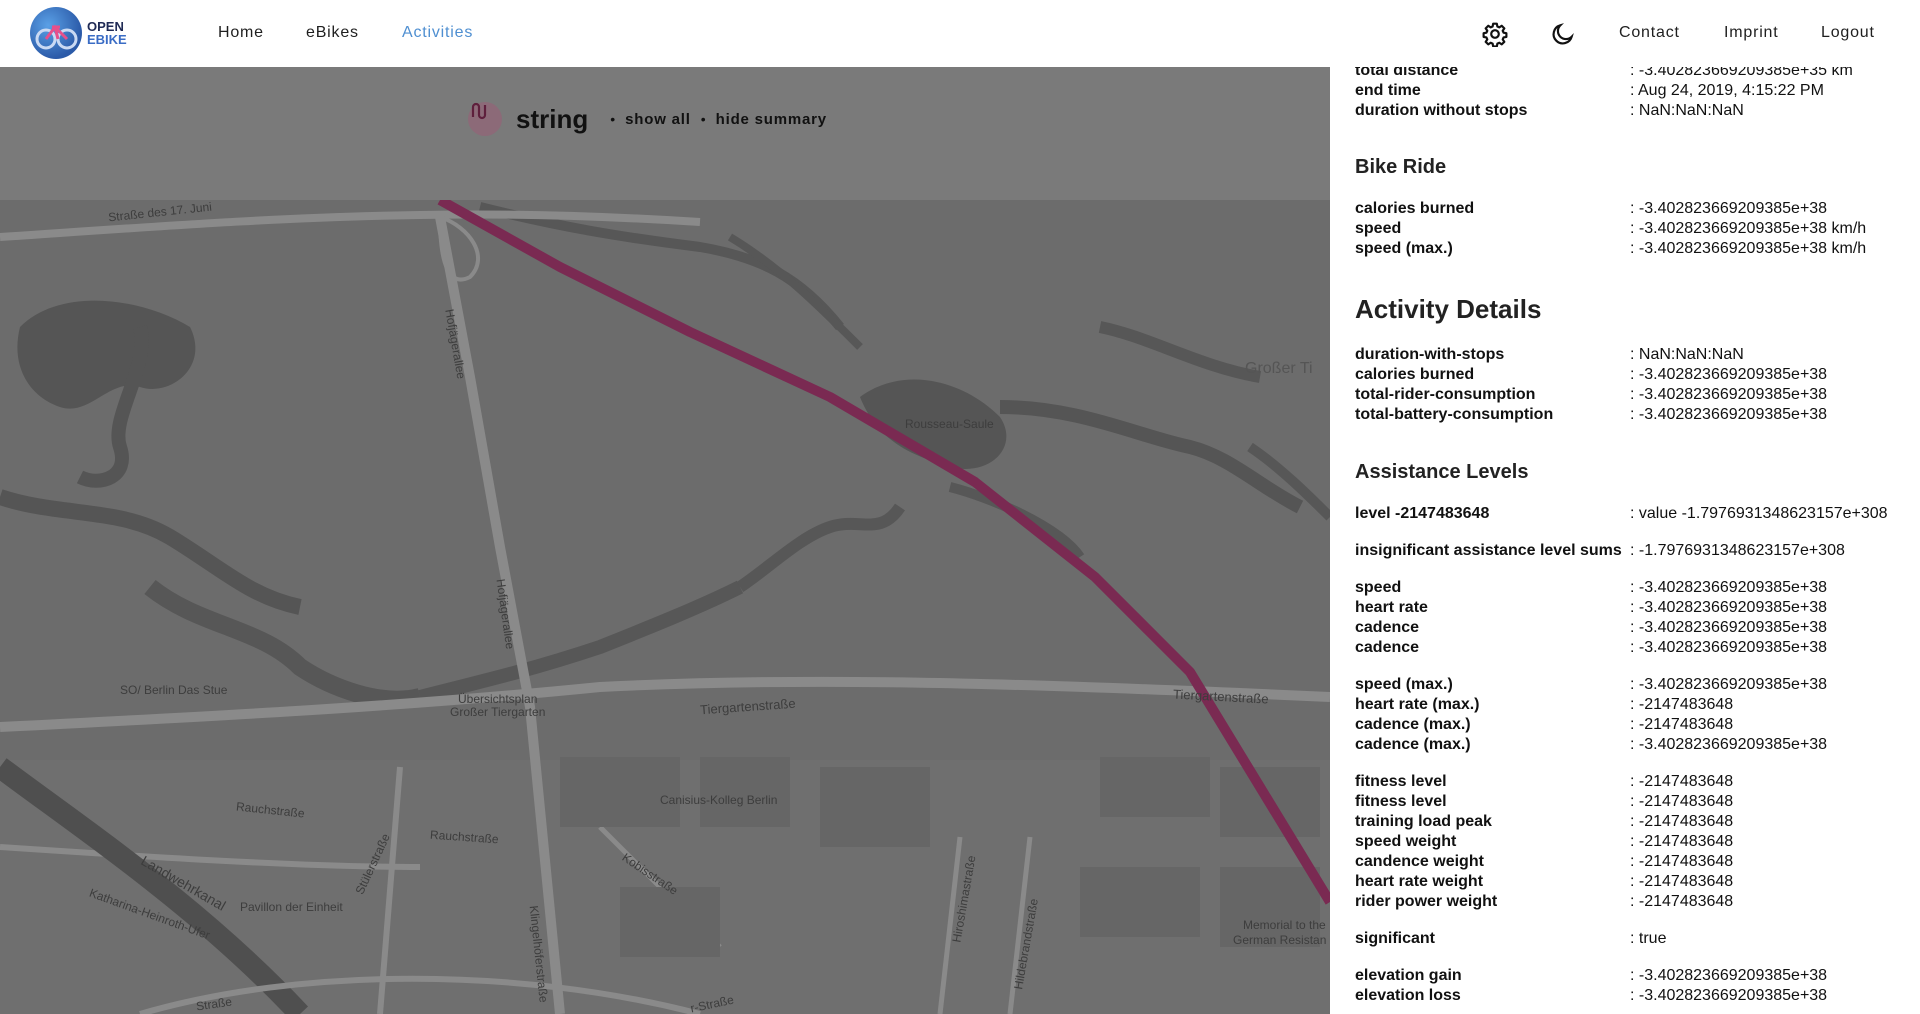 This screenshot has width=1920, height=1014. What do you see at coordinates (107, 39) in the screenshot?
I see `logo-text-ebike: EBIKE` at bounding box center [107, 39].